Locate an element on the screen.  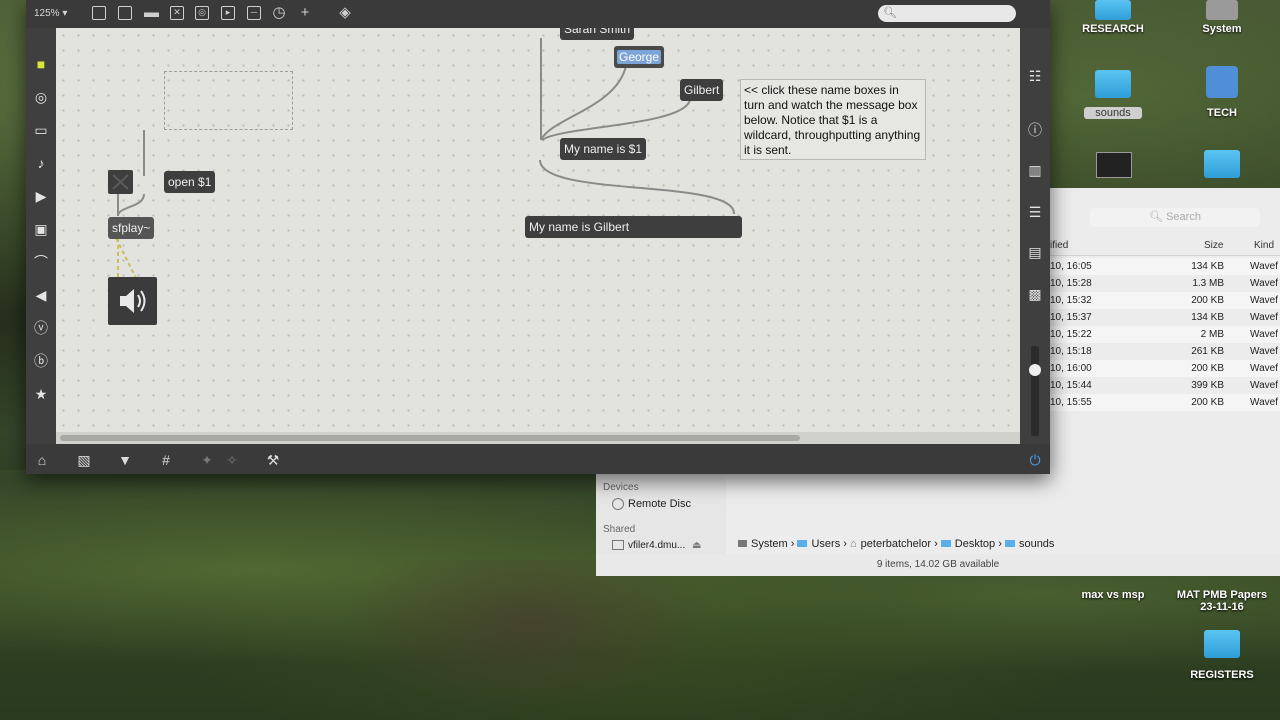
finder-file-row: 10, 15:28 1.3 MB Wavef is located at coordinates (1165, 283).